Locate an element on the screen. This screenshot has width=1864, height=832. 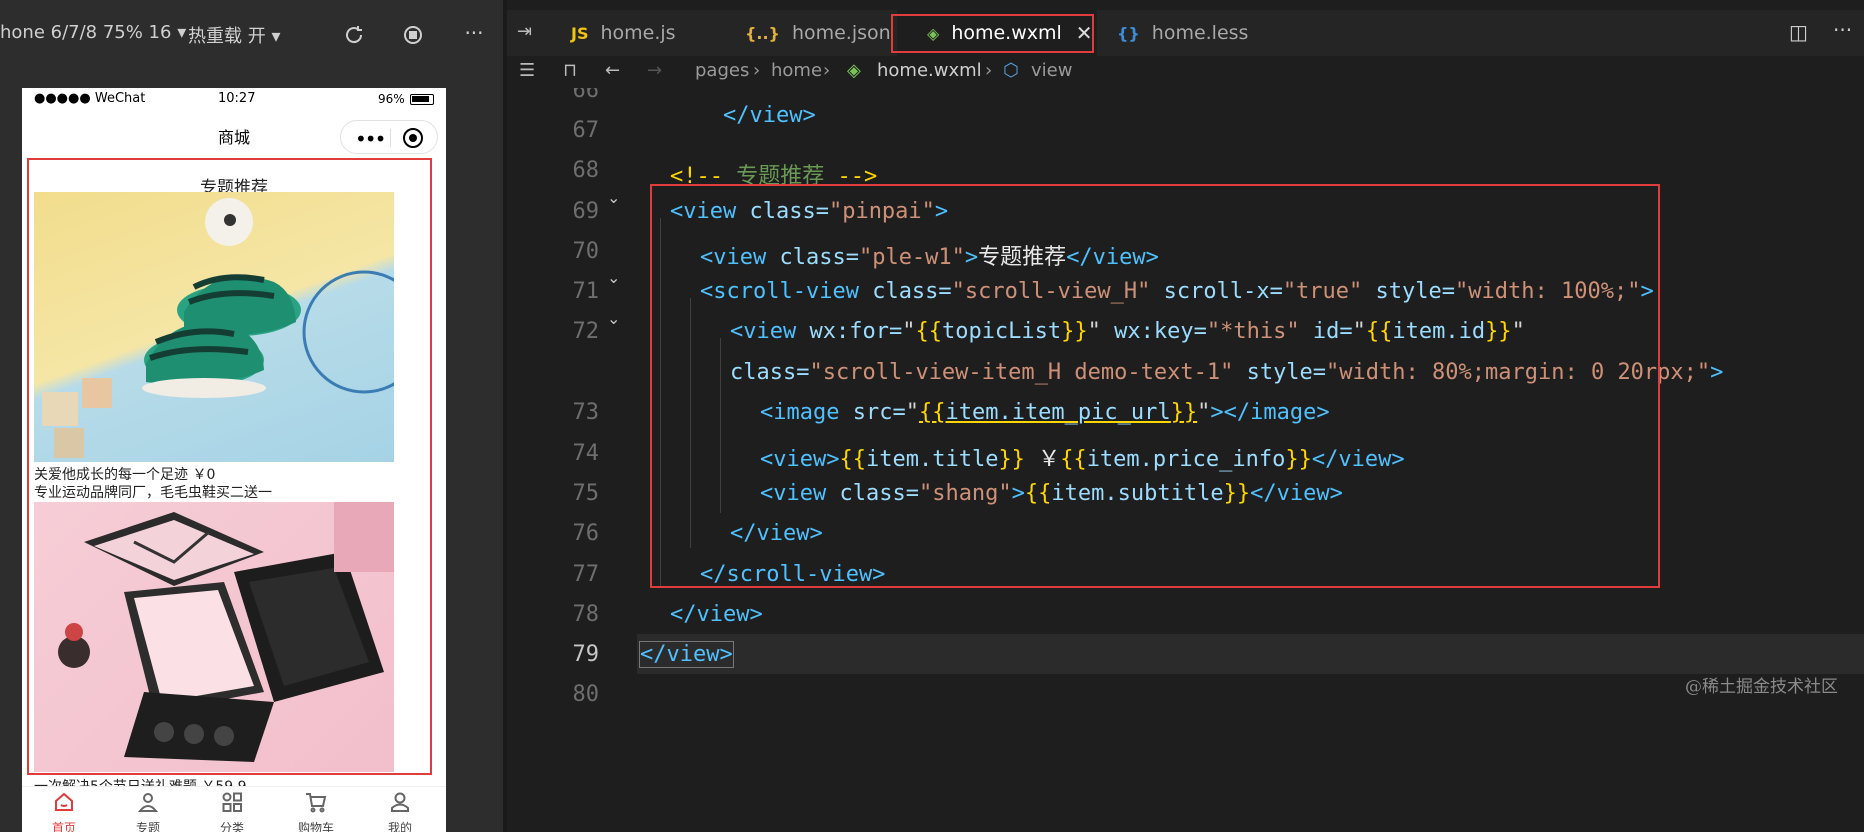
tab-label: 分类 is located at coordinates (231, 826).